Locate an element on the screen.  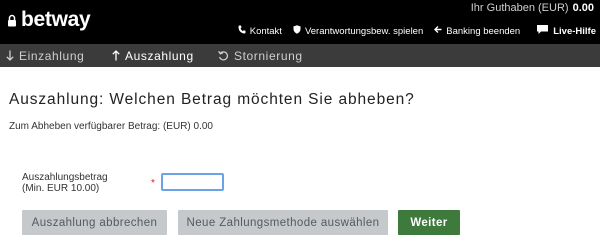
new-payment-method-button: Neue Zahlungsmethode auswählen is located at coordinates (283, 222).